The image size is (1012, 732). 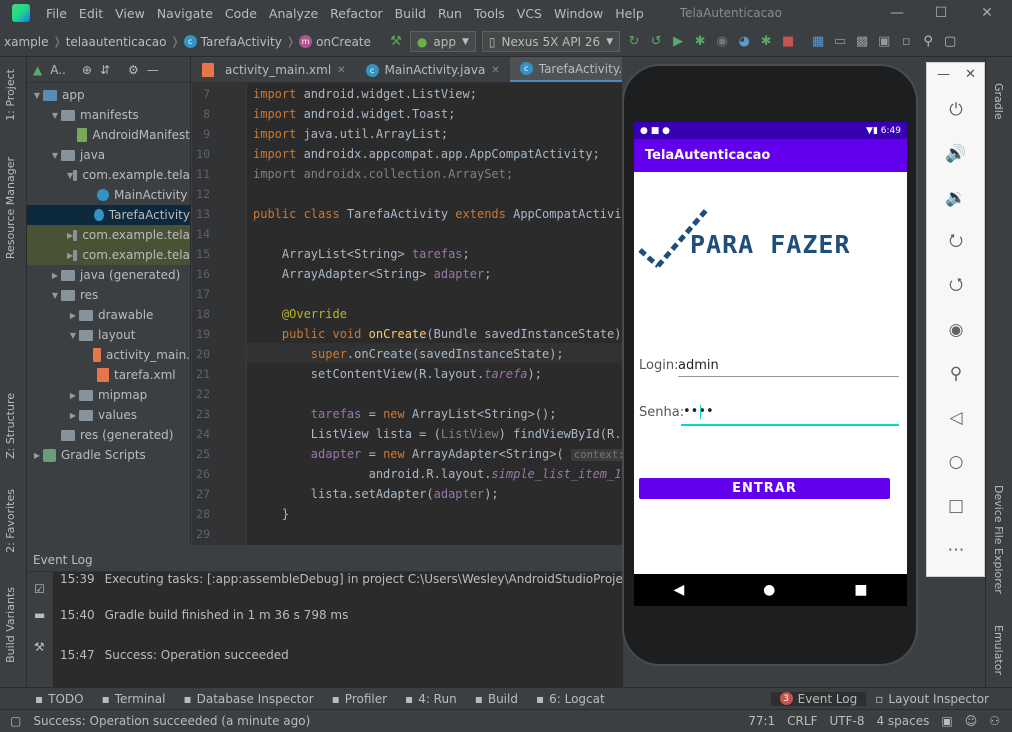 I want to click on menu-item-edit: Edit, so click(x=91, y=13).